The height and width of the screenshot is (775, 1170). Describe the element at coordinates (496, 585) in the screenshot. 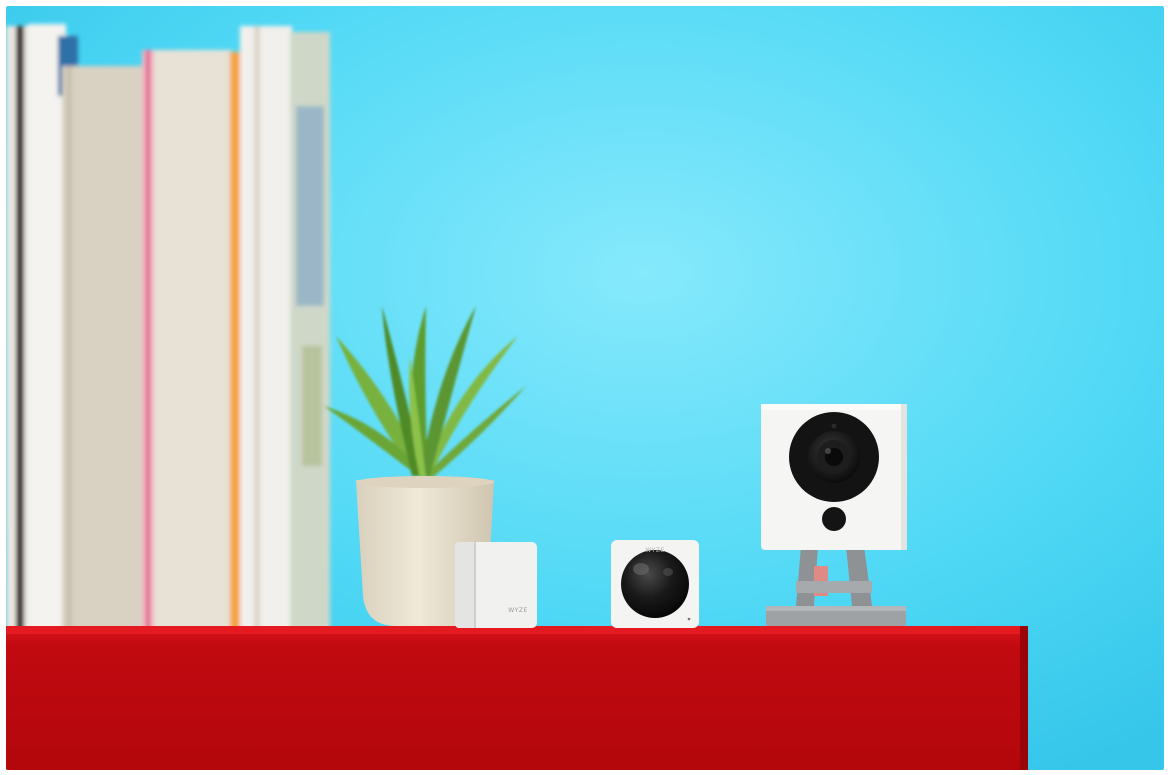

I see `contact-sensor: WYZE` at that location.